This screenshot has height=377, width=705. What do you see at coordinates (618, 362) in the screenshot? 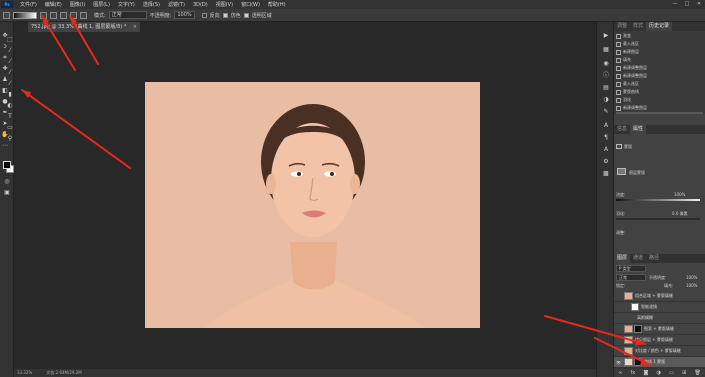
I see `visibility-icon: 👁` at bounding box center [618, 362].